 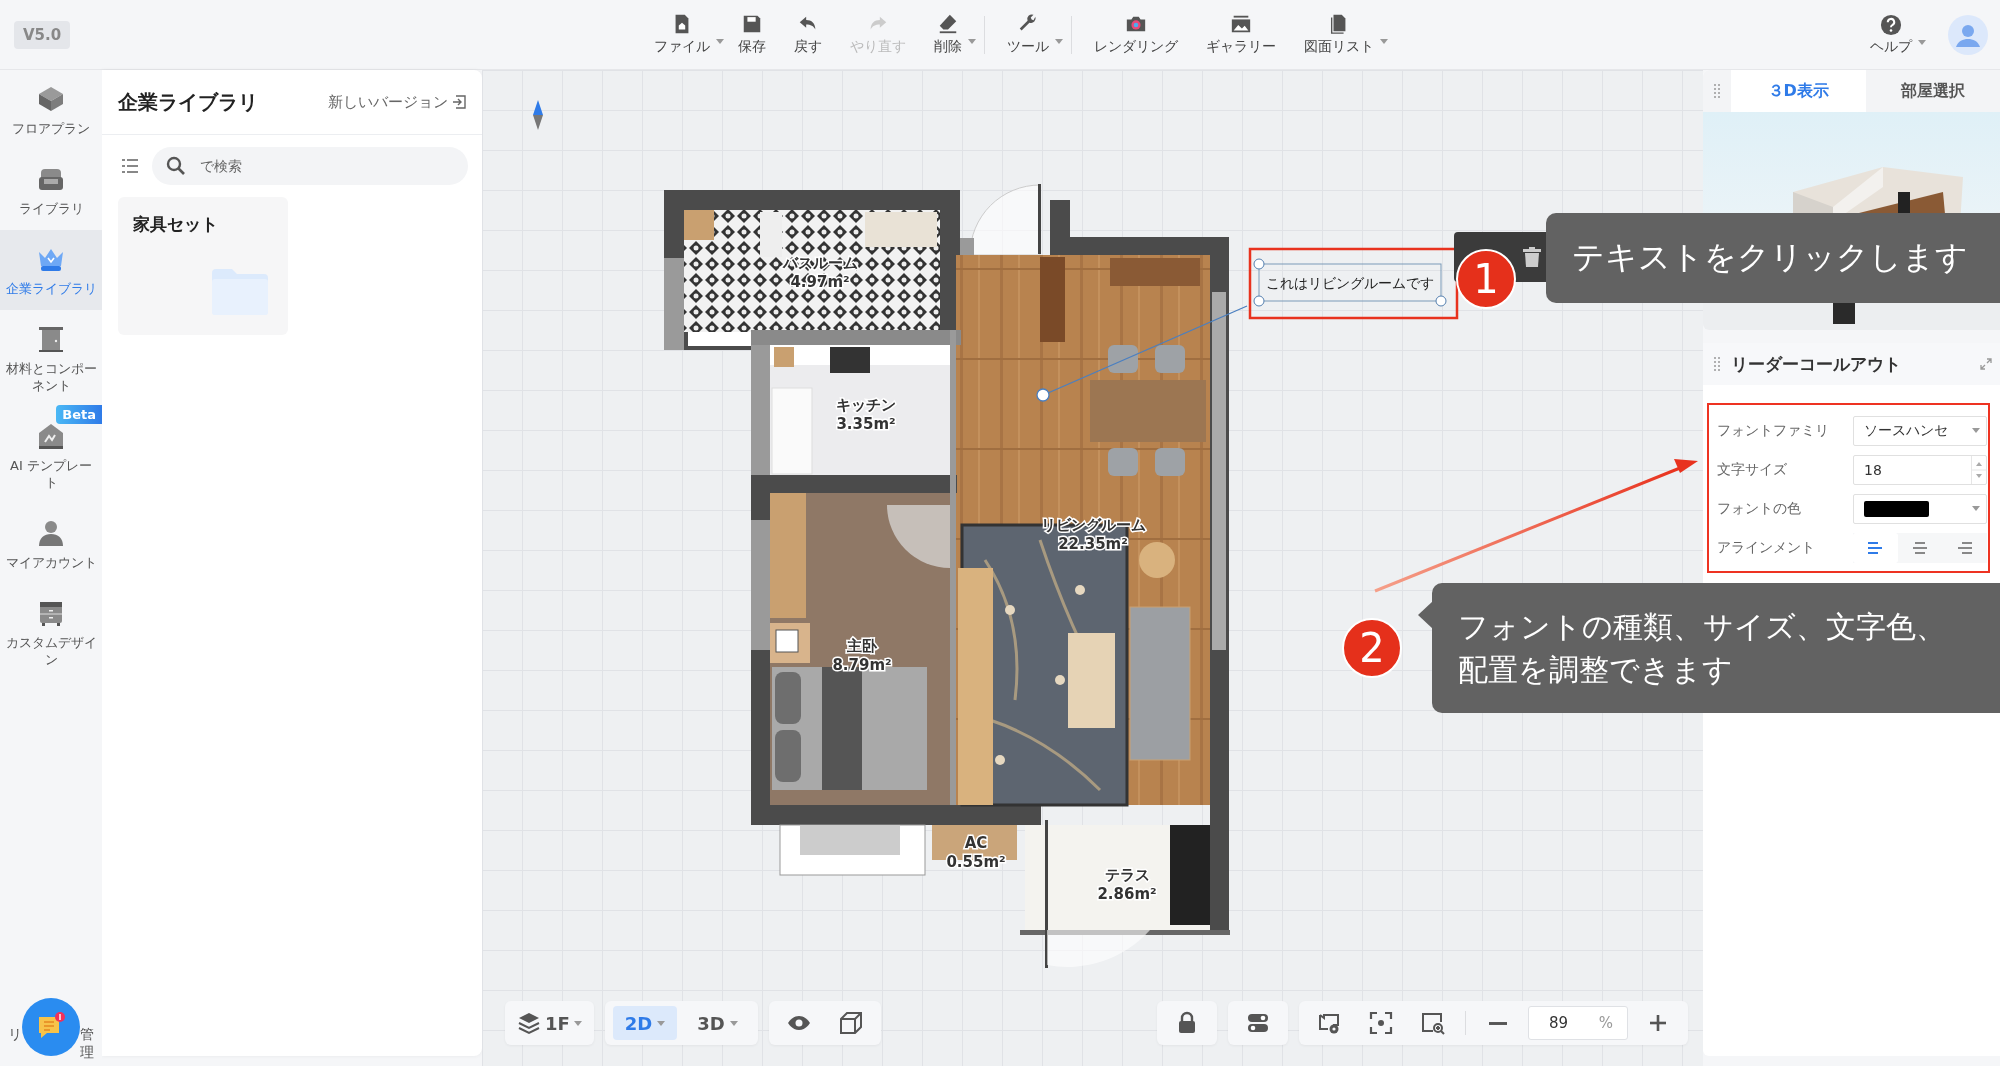 I want to click on trash-icon, so click(x=1532, y=257).